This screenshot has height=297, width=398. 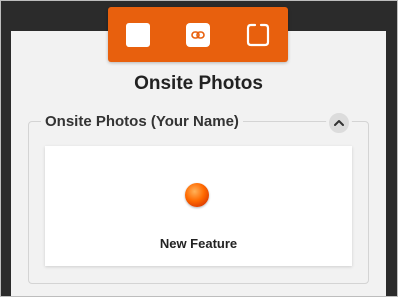 I want to click on square-button, so click(x=138, y=35).